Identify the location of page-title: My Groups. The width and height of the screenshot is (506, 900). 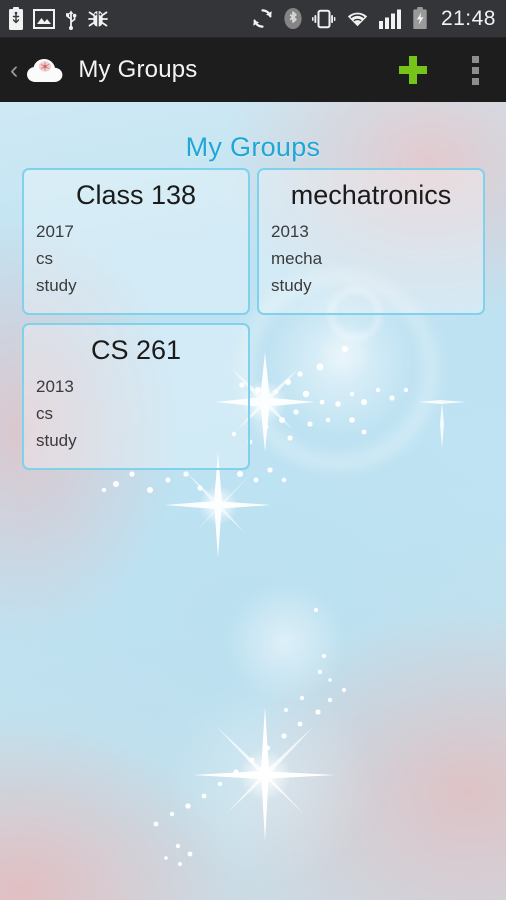
(253, 147).